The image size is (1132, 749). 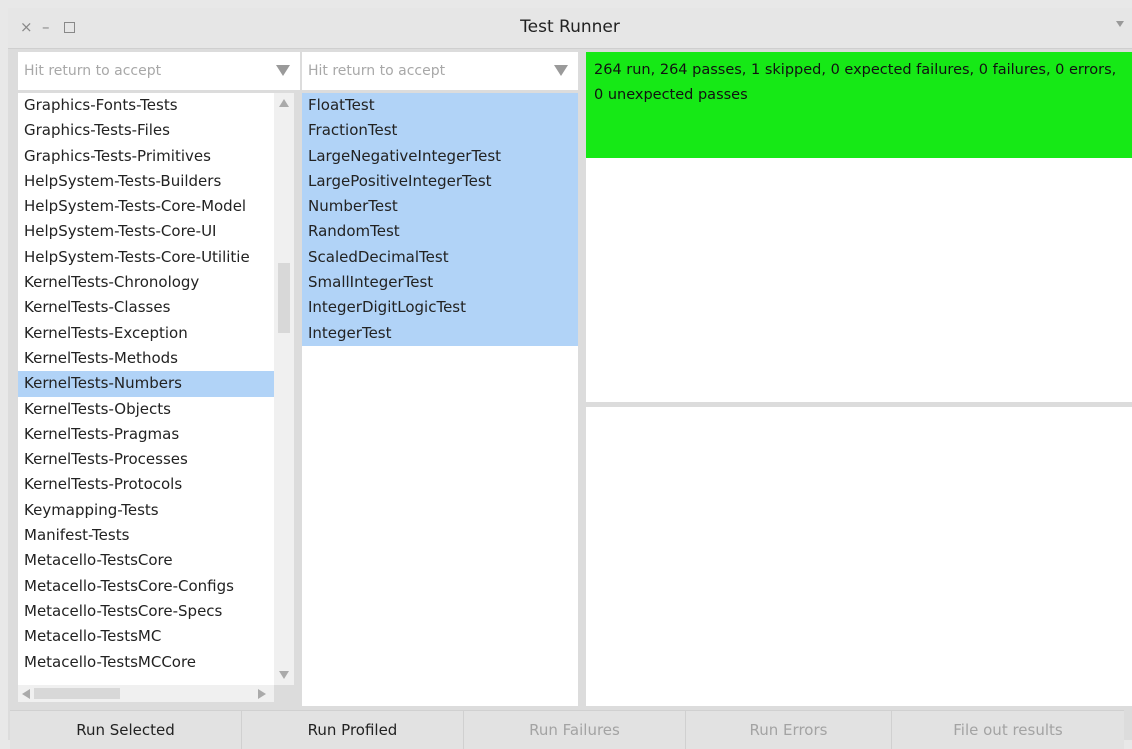 I want to click on class-list-item: FloatTest, so click(x=440, y=106).